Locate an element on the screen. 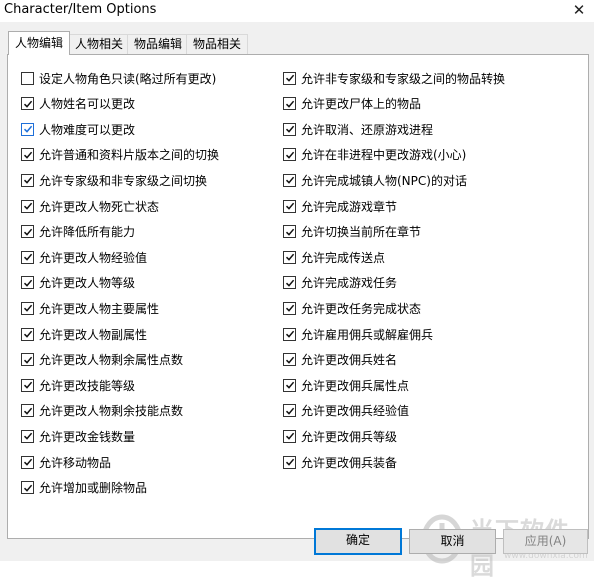 This screenshot has width=594, height=581. close-icon: ✕ is located at coordinates (579, 10).